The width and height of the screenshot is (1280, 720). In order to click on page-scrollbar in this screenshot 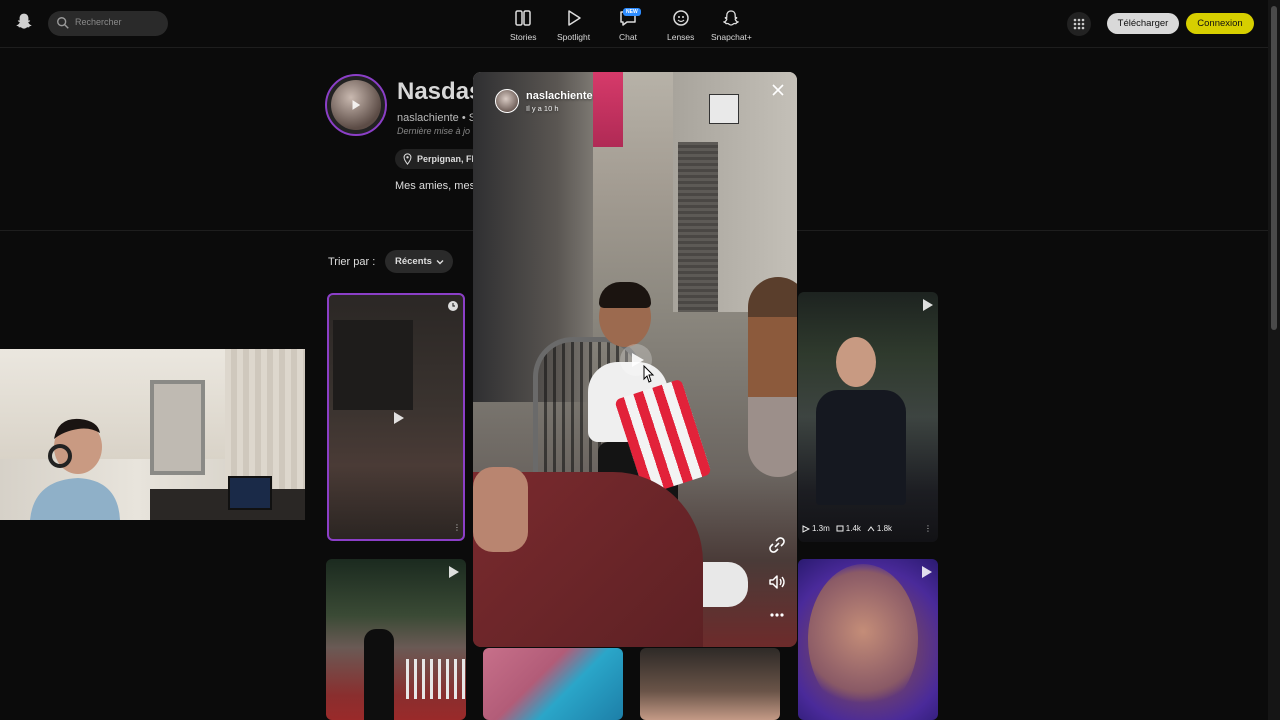, I will do `click(1274, 360)`.